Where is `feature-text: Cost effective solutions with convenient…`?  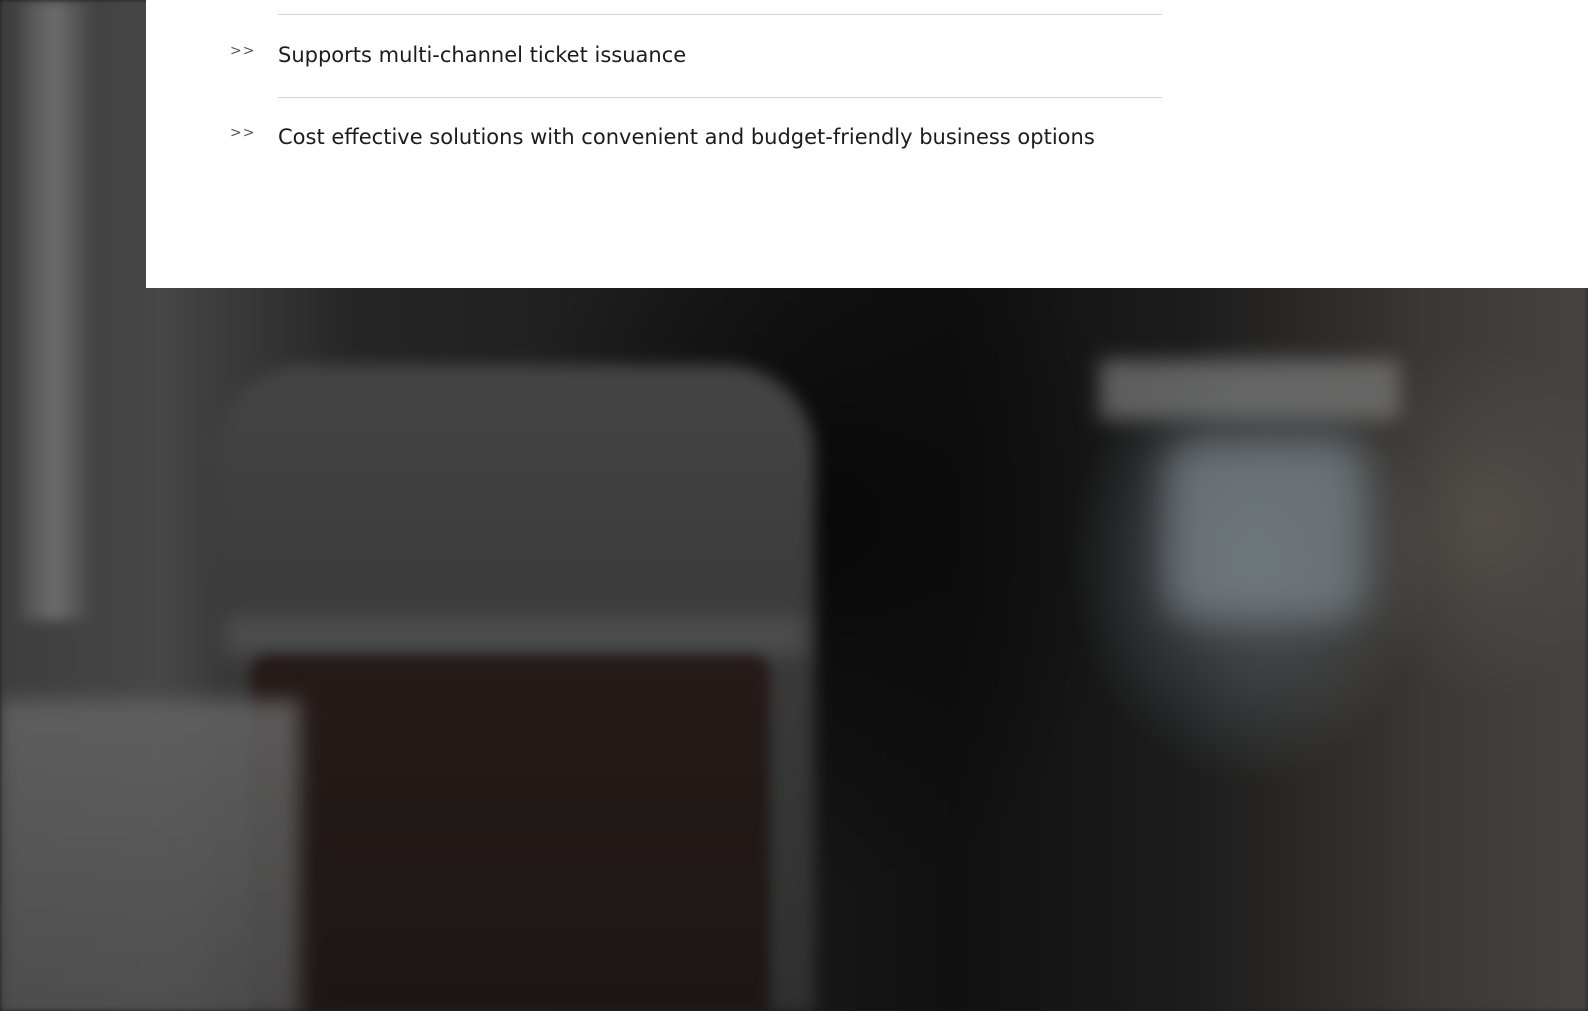
feature-text: Cost effective solutions with convenient… is located at coordinates (686, 137).